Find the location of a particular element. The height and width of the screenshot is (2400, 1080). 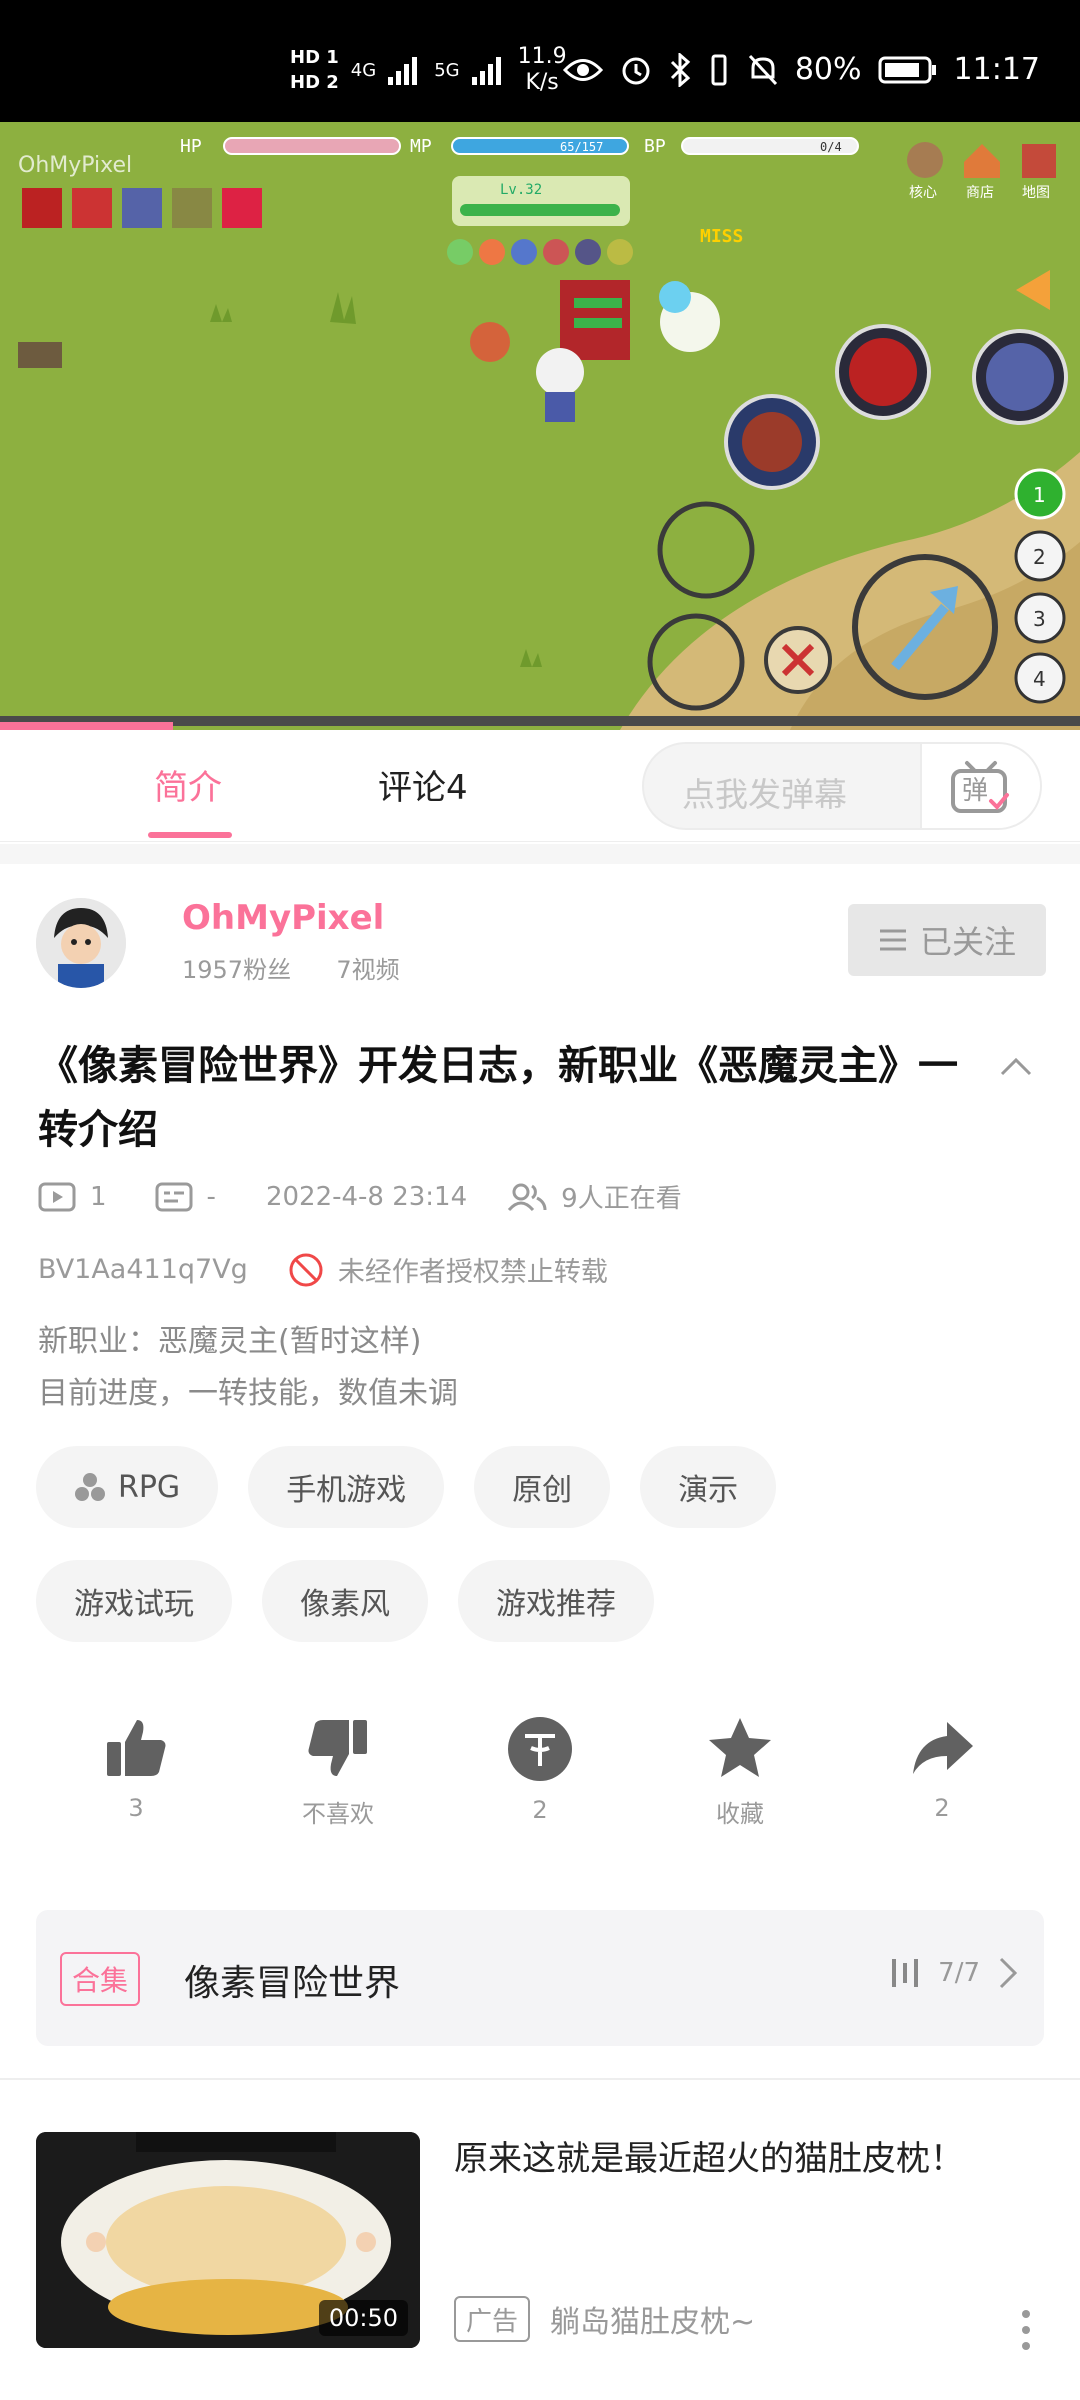

watching-count: 9人正在看 is located at coordinates (621, 1199).